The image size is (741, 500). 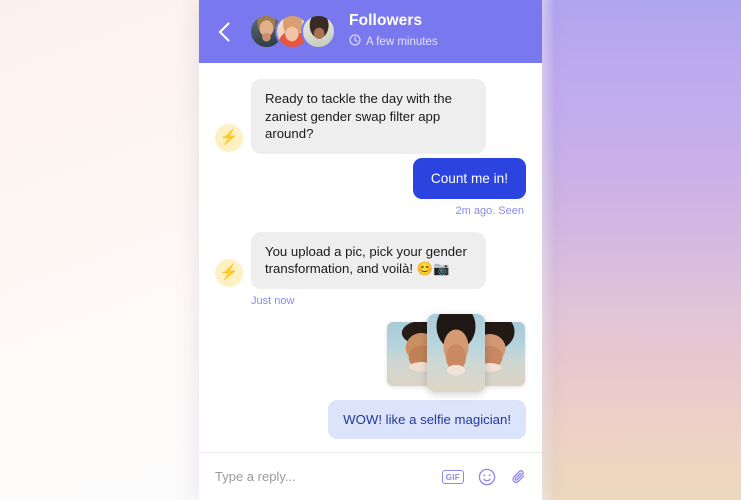 I want to click on message-status: 2m ago. Seen, so click(x=490, y=210).